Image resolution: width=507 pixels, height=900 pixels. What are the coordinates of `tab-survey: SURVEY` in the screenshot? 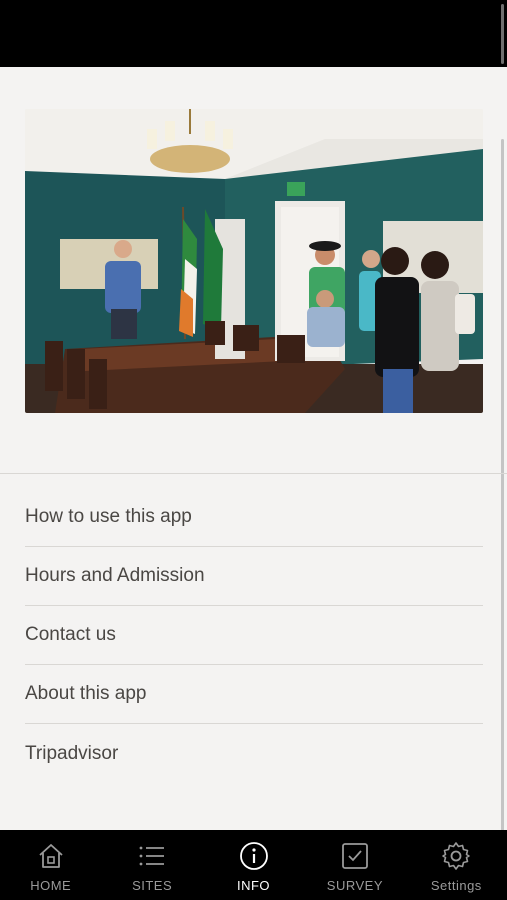 It's located at (354, 865).